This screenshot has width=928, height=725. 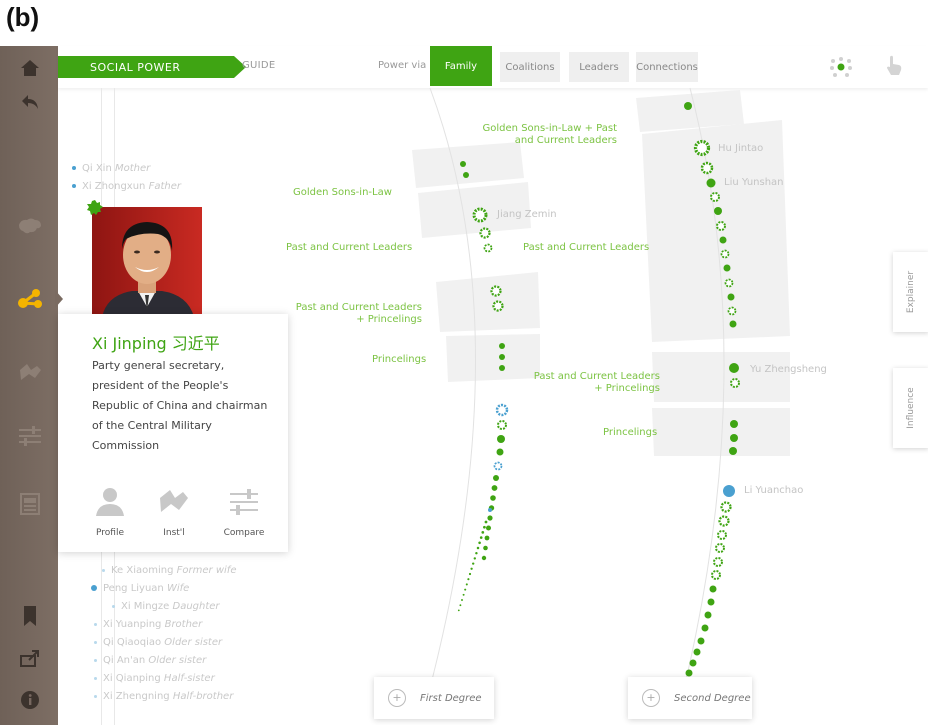 What do you see at coordinates (690, 698) in the screenshot?
I see `second-degree-button: + Second Degree` at bounding box center [690, 698].